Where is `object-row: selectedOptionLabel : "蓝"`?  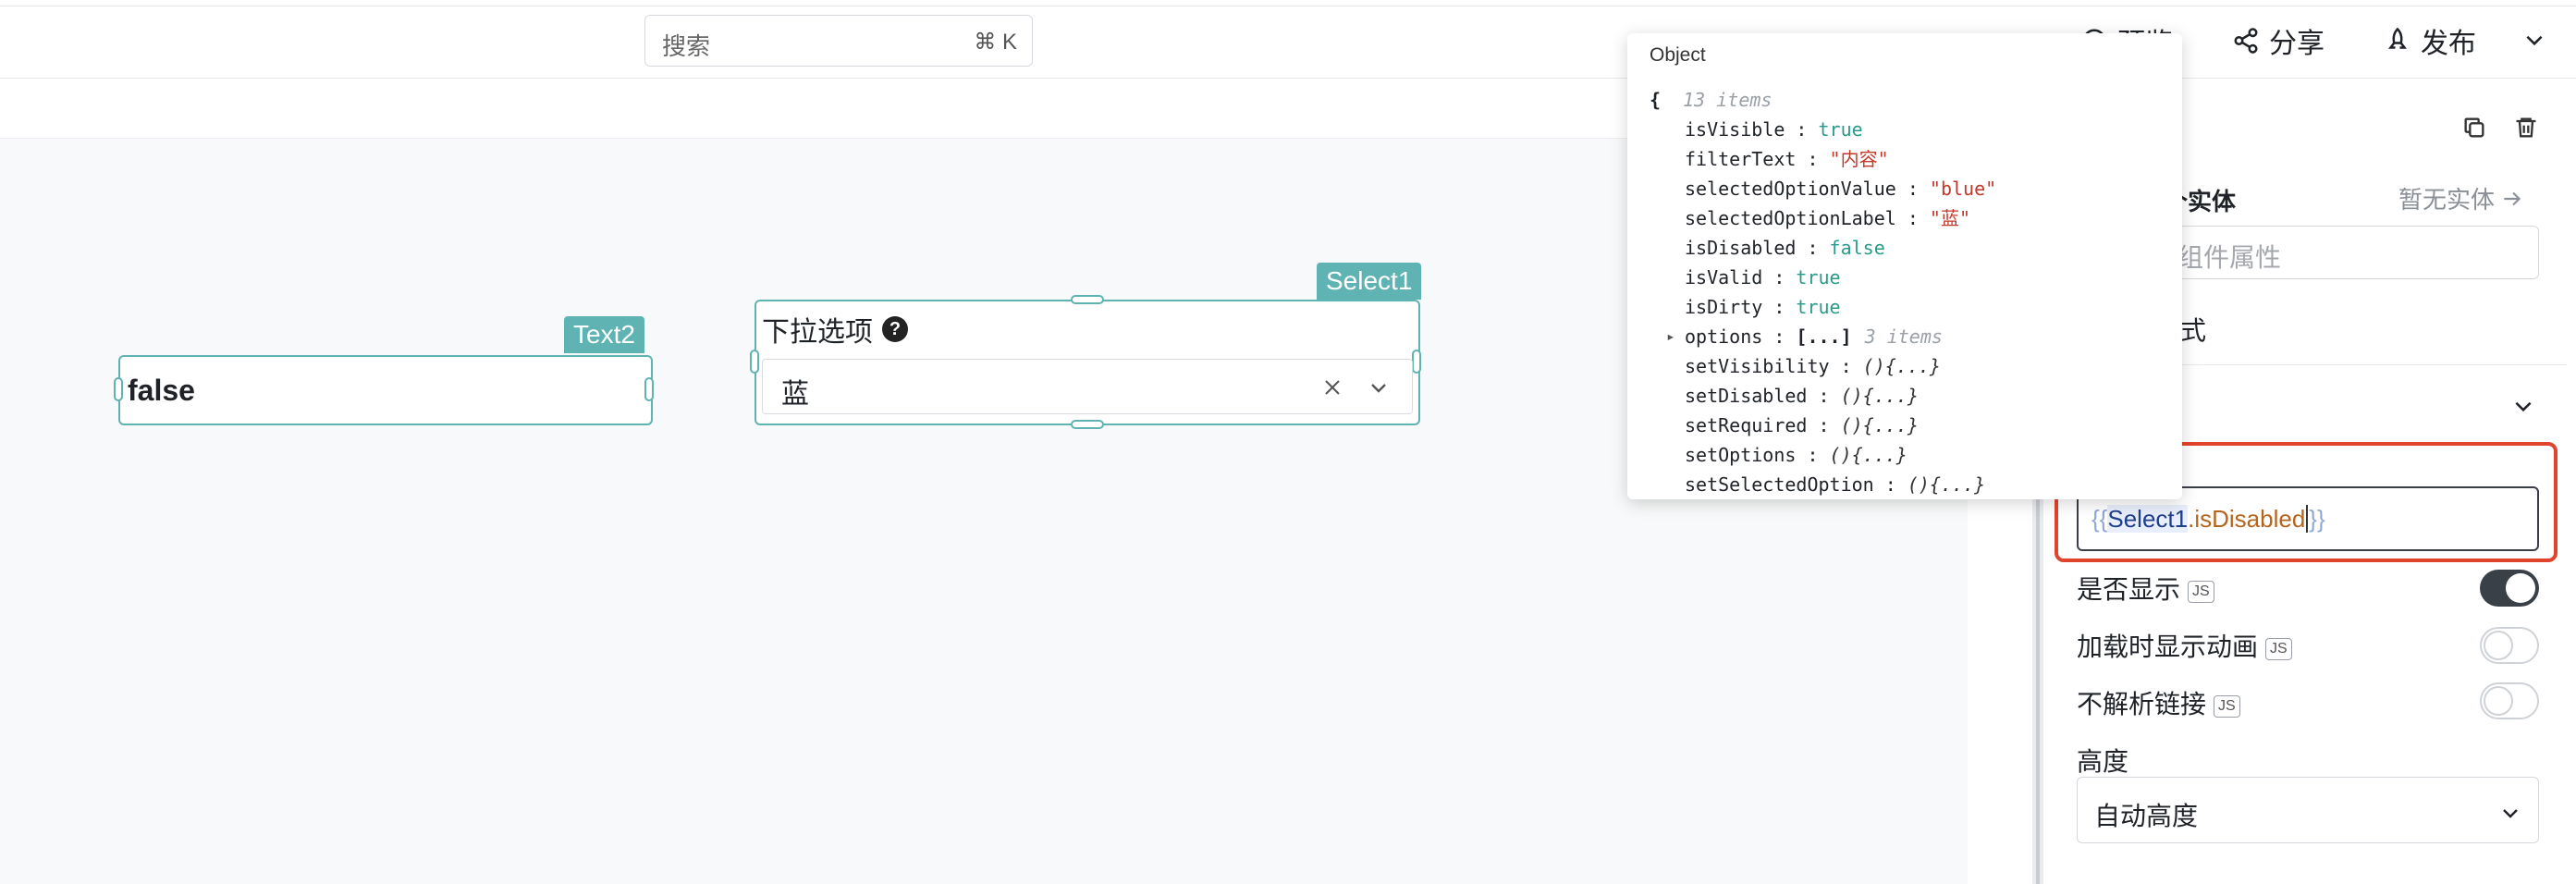
object-row: selectedOptionLabel : "蓝" is located at coordinates (1916, 218).